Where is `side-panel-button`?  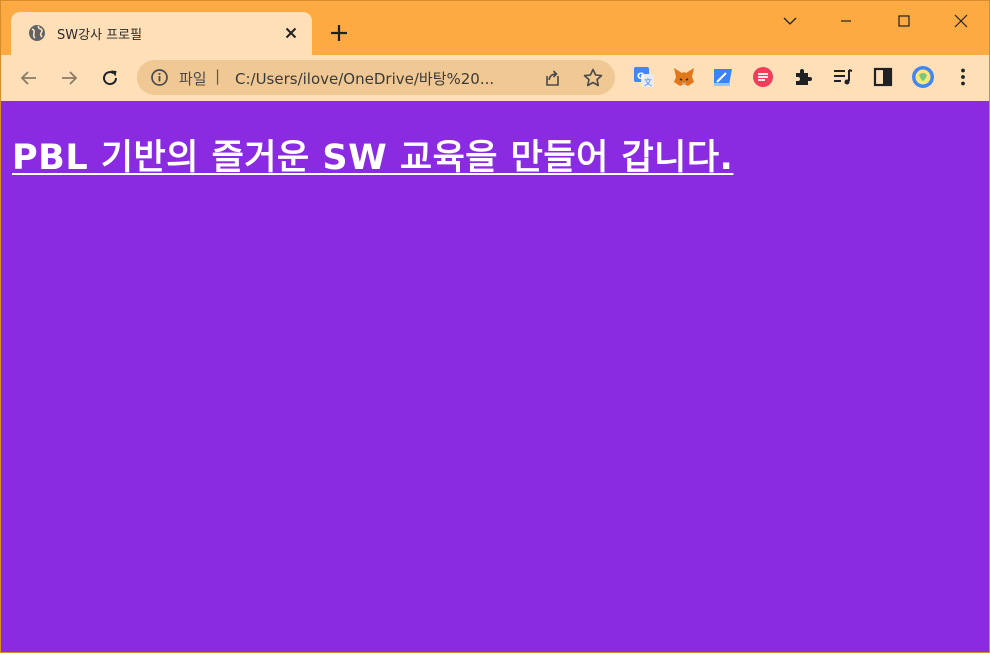
side-panel-button is located at coordinates (883, 77).